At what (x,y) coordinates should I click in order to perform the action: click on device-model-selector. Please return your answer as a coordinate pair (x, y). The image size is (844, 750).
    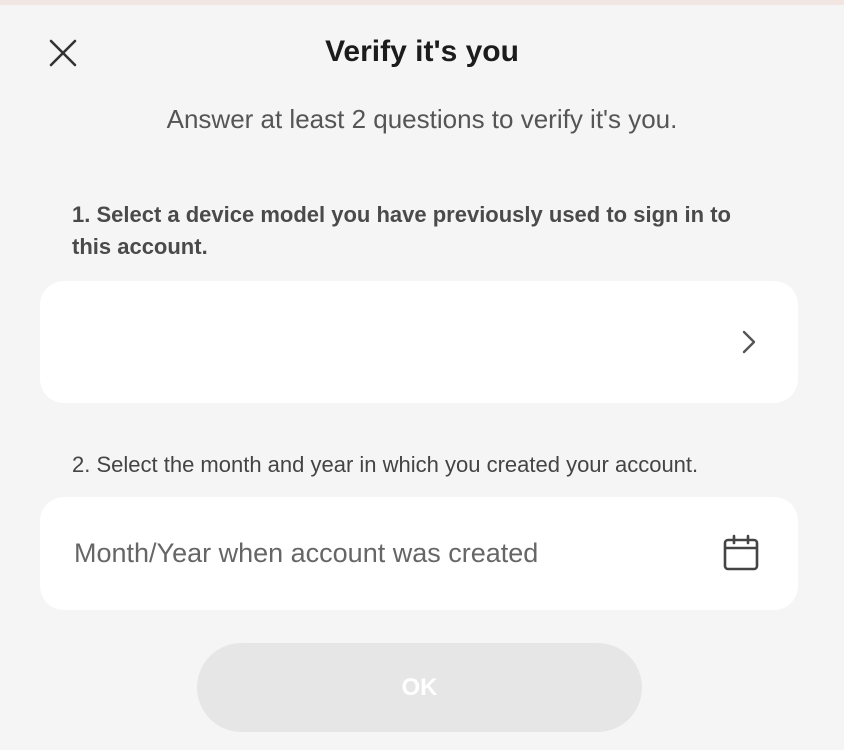
    Looking at the image, I should click on (419, 342).